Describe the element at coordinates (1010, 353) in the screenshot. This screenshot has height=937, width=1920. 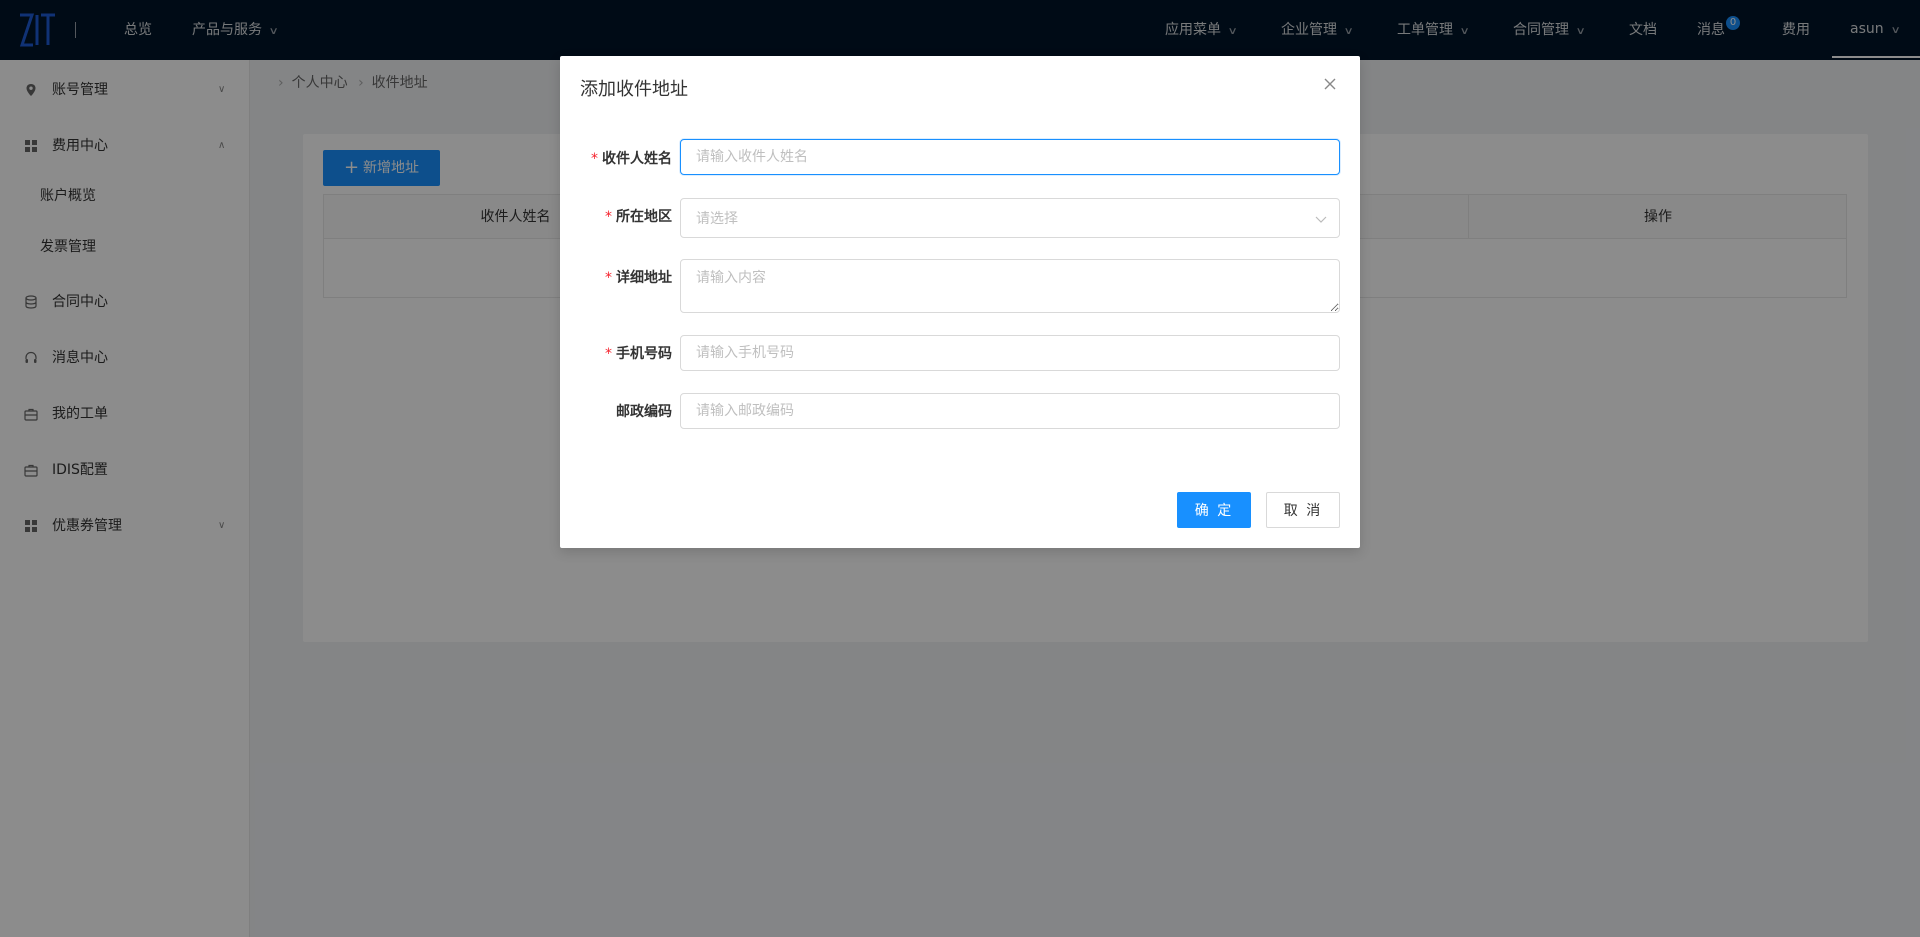
I see `phone-input` at that location.